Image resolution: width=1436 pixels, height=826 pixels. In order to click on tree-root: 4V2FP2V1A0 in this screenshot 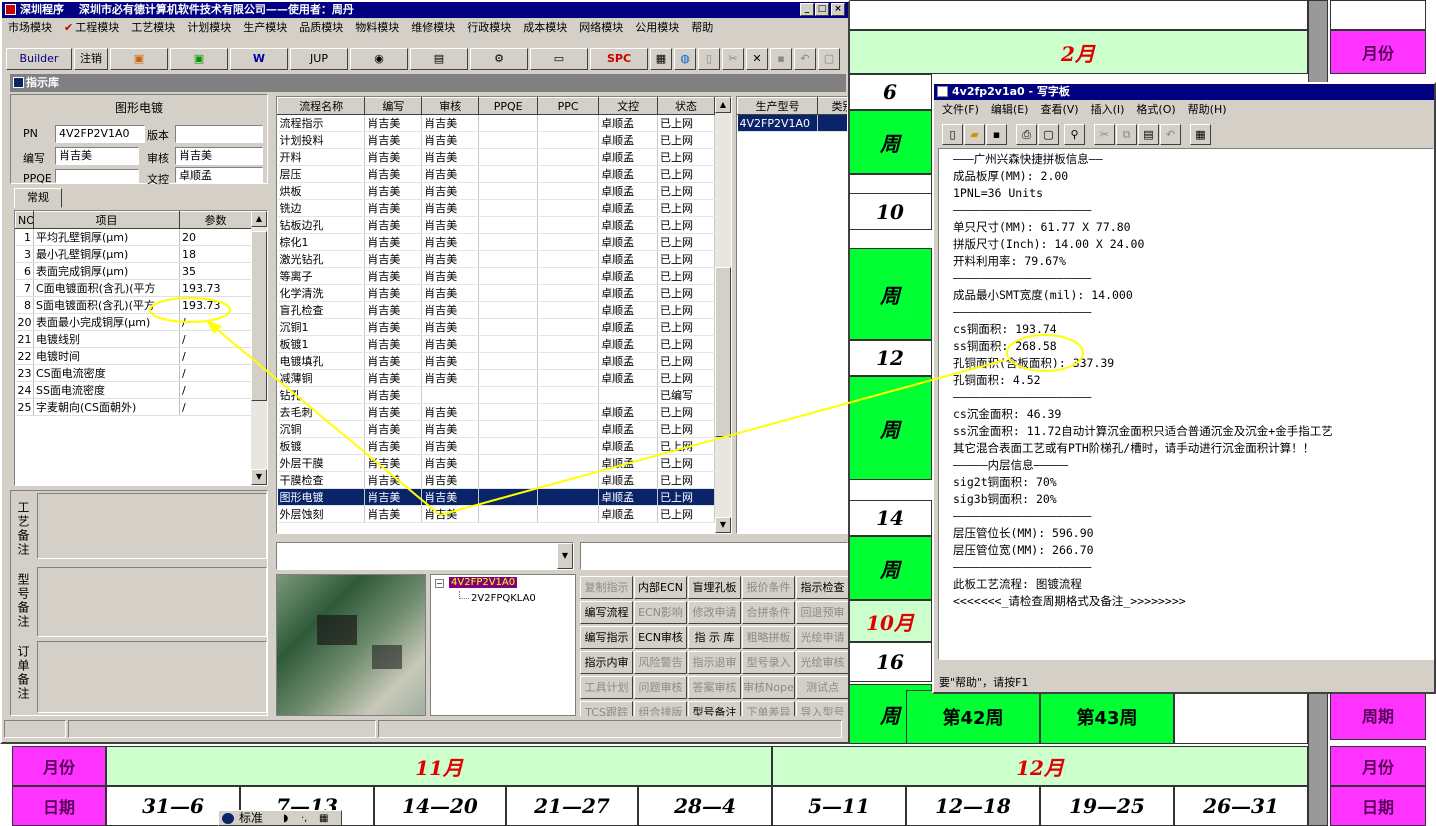, I will do `click(483, 582)`.